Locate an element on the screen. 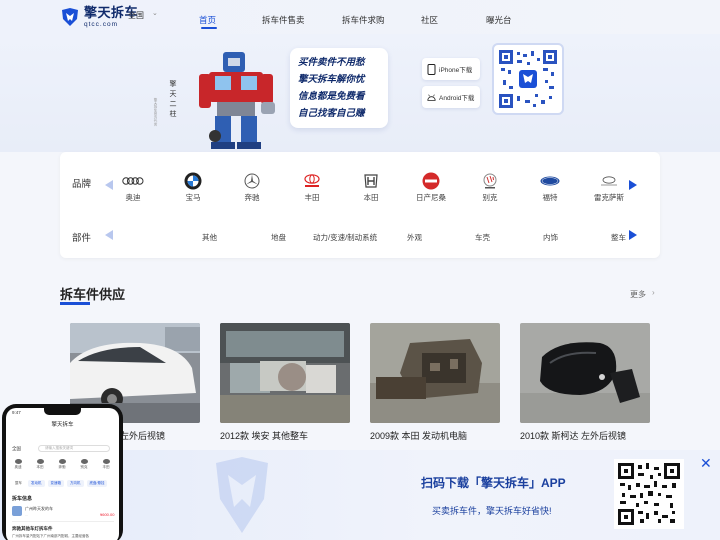 The height and width of the screenshot is (540, 720). brand-prev-arrow-icon is located at coordinates (109, 185).